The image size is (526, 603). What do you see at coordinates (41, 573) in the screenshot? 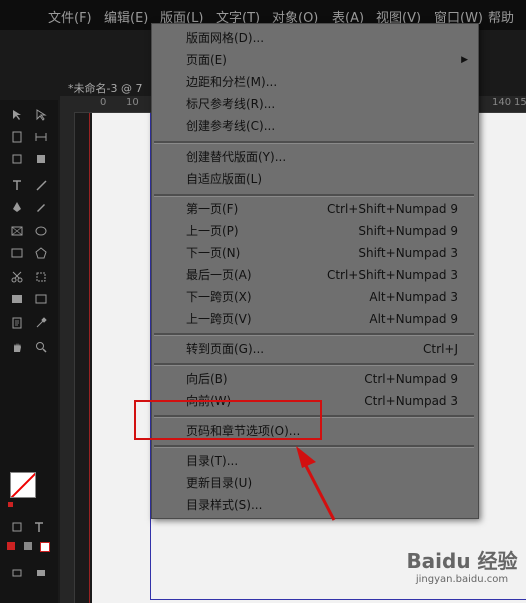
I see `preview-mode-icon` at bounding box center [41, 573].